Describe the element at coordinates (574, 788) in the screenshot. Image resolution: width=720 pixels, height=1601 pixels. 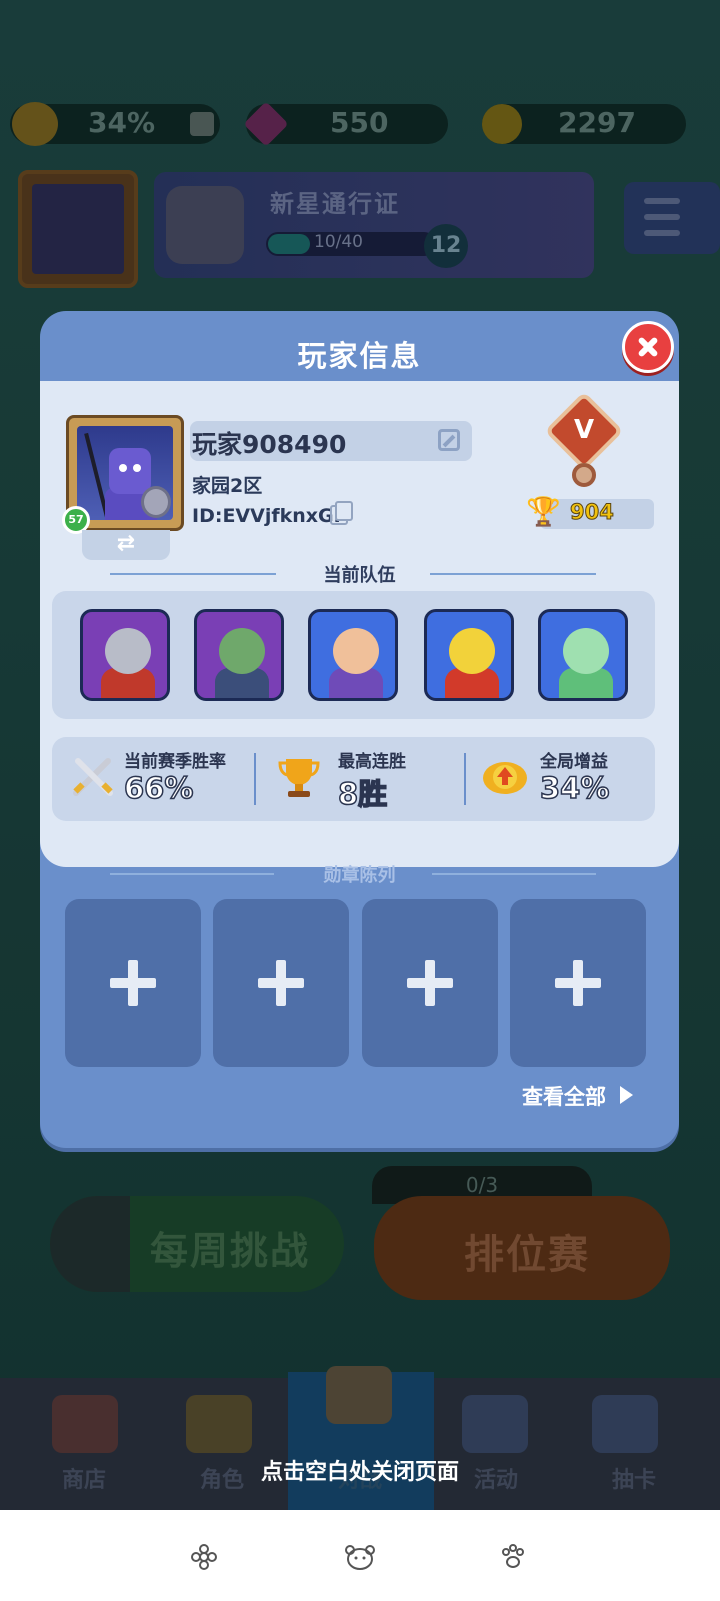
I see `global-boost-value: 34%` at that location.